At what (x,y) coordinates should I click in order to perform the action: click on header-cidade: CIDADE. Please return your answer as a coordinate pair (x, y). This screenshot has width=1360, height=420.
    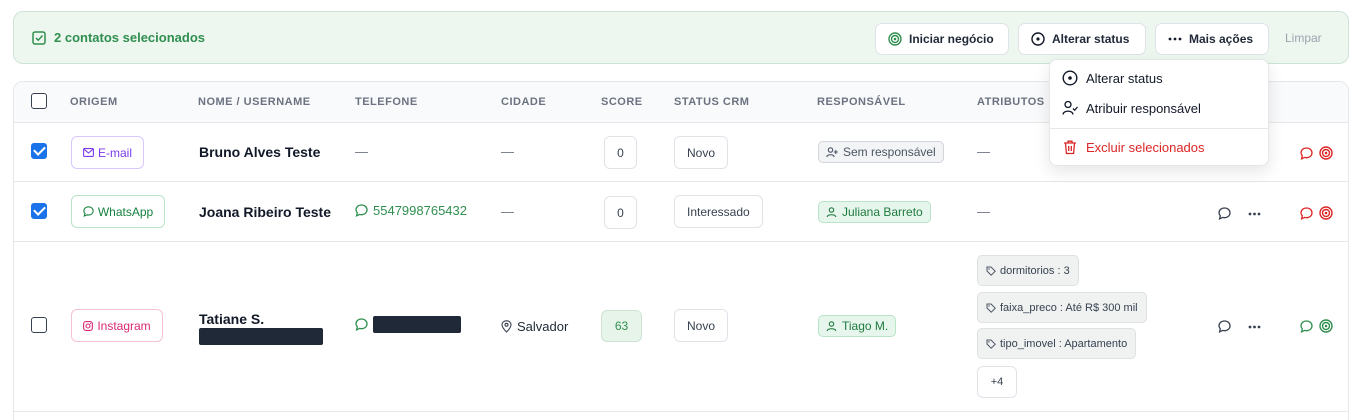
    Looking at the image, I should click on (524, 102).